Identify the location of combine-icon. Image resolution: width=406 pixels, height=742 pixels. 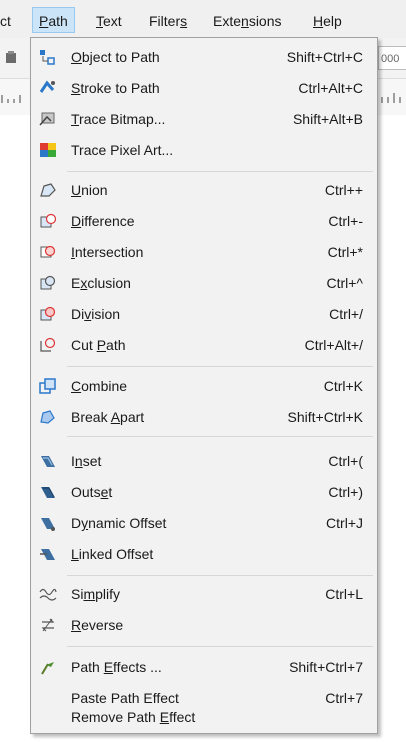
(47, 386).